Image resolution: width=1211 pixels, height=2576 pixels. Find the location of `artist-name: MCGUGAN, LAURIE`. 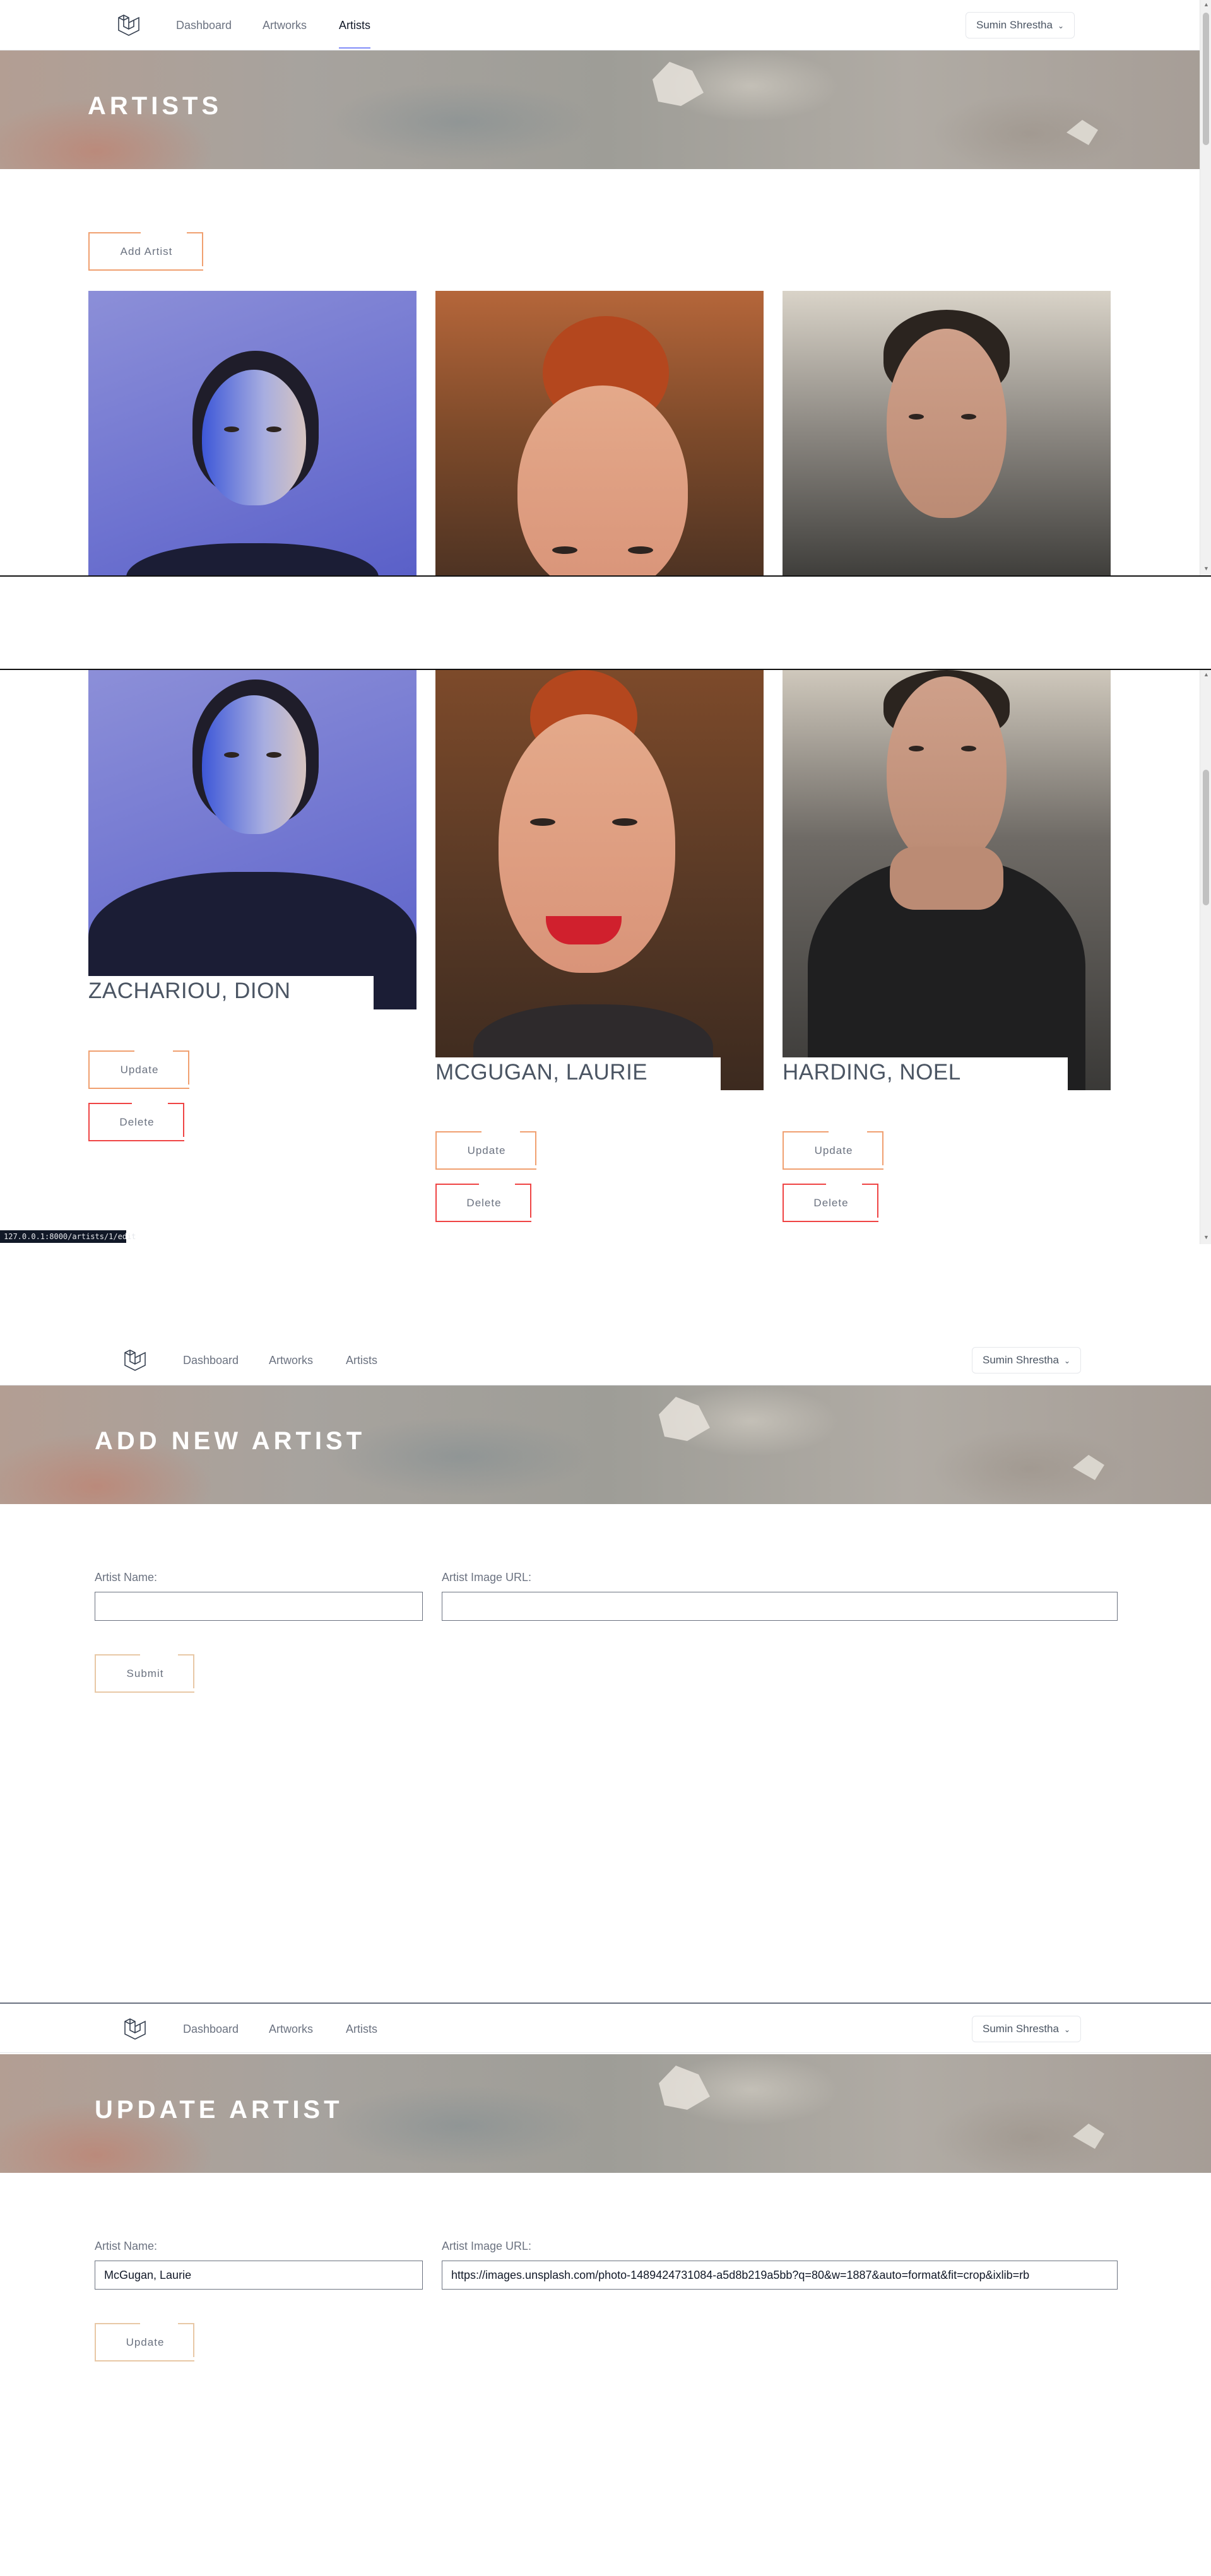

artist-name: MCGUGAN, LAURIE is located at coordinates (578, 1074).